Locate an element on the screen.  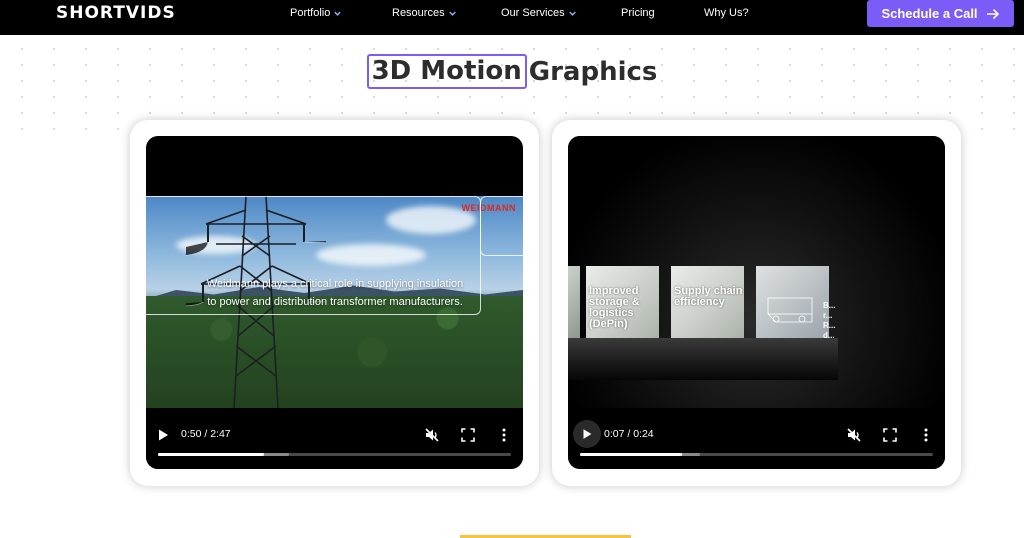
nav-item-label: Resources is located at coordinates (418, 13).